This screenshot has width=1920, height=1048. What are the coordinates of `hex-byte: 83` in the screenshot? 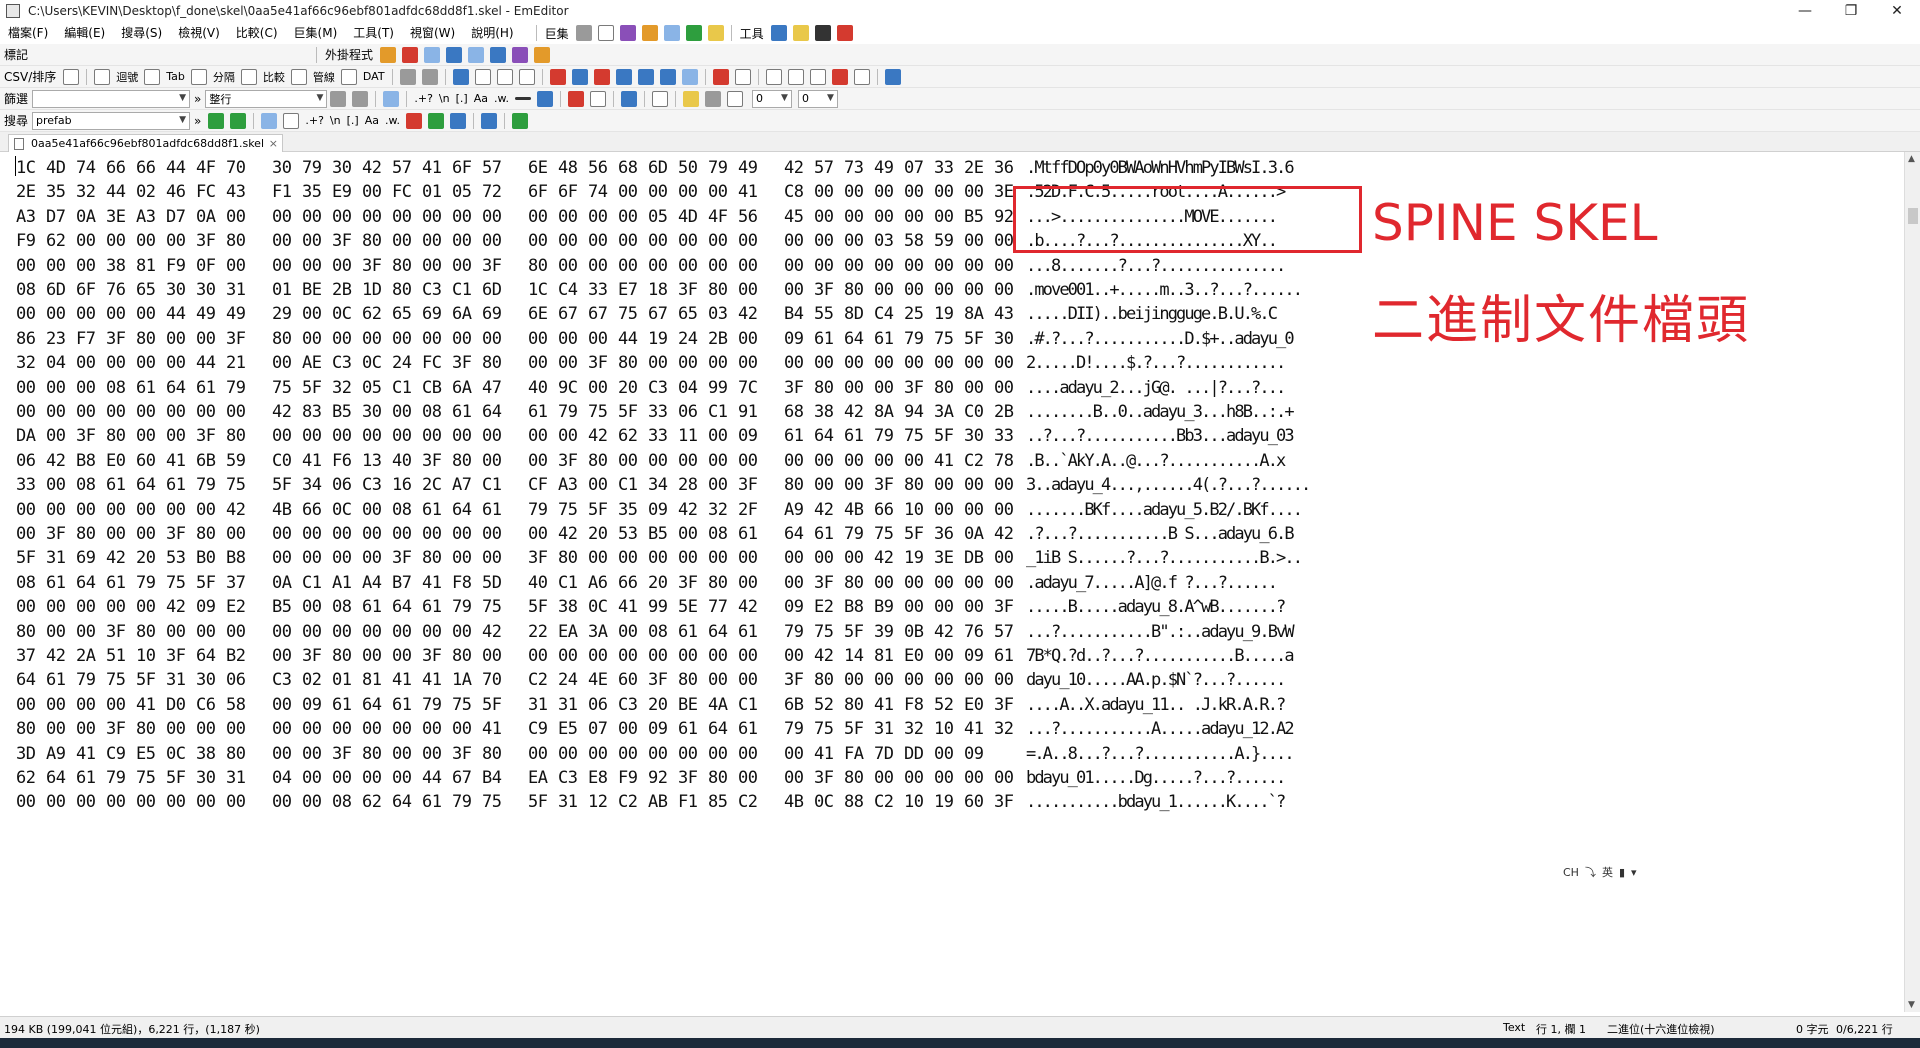 It's located at (317, 412).